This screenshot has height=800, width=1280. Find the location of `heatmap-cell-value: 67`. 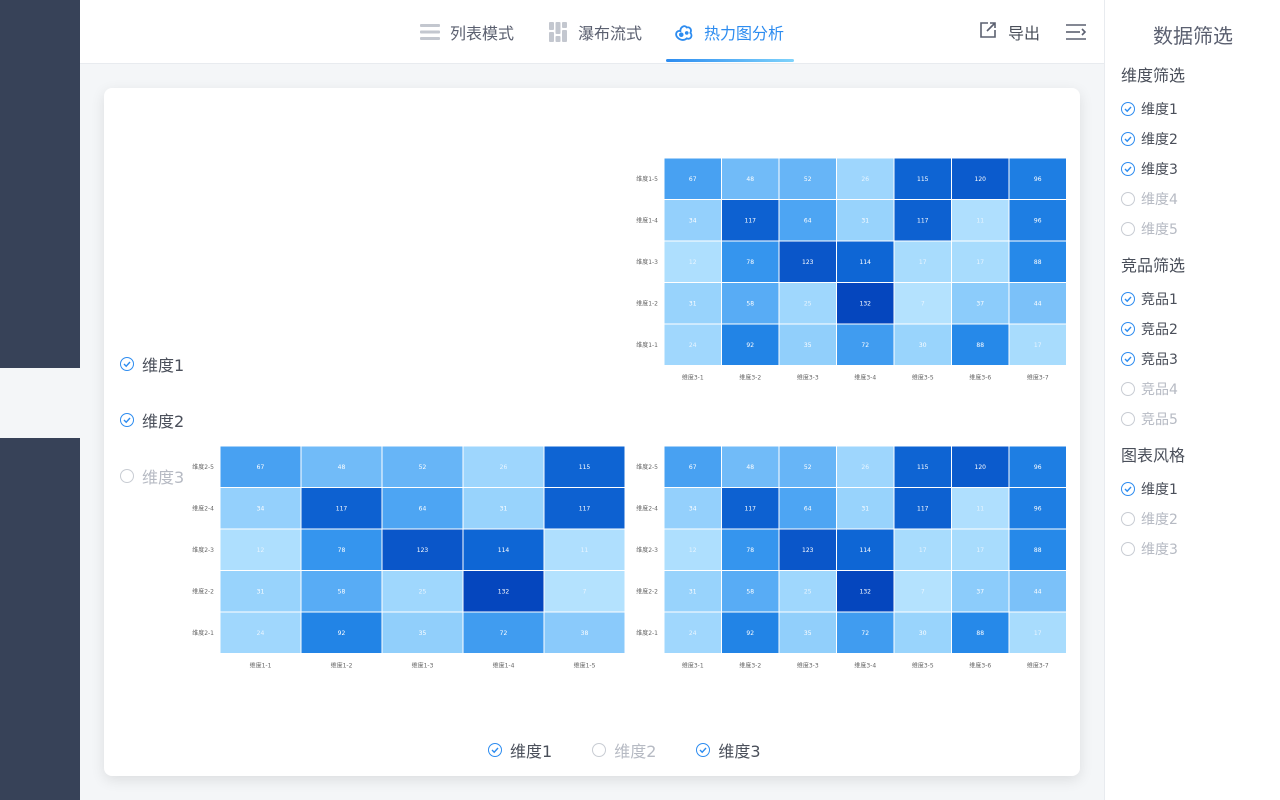

heatmap-cell-value: 67 is located at coordinates (693, 179).